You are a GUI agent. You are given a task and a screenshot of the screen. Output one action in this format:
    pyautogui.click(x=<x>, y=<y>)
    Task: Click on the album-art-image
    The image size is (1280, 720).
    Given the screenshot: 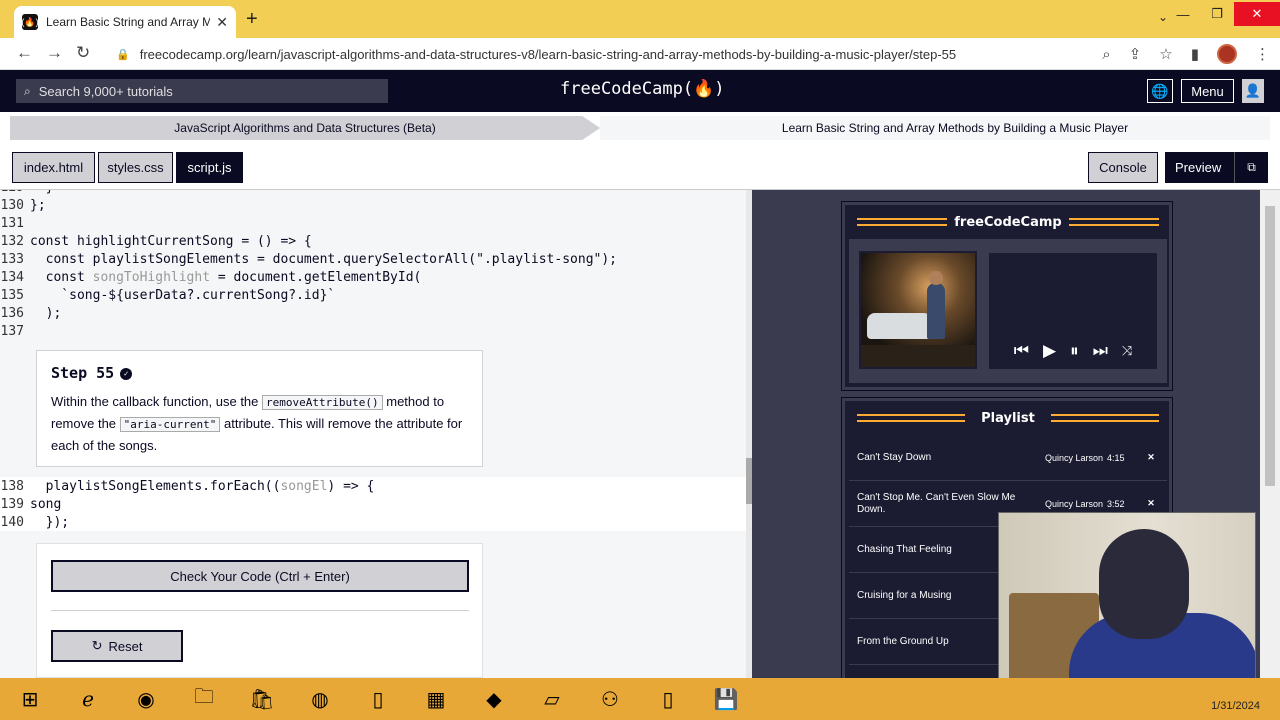 What is the action you would take?
    pyautogui.click(x=918, y=310)
    